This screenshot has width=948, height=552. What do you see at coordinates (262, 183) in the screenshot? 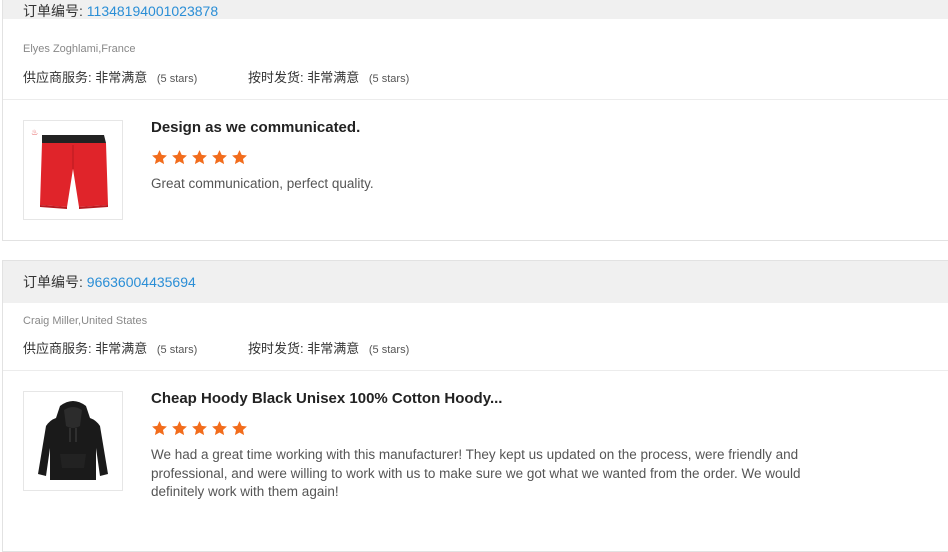
I see `review-text: Great communication, perfect quality.` at bounding box center [262, 183].